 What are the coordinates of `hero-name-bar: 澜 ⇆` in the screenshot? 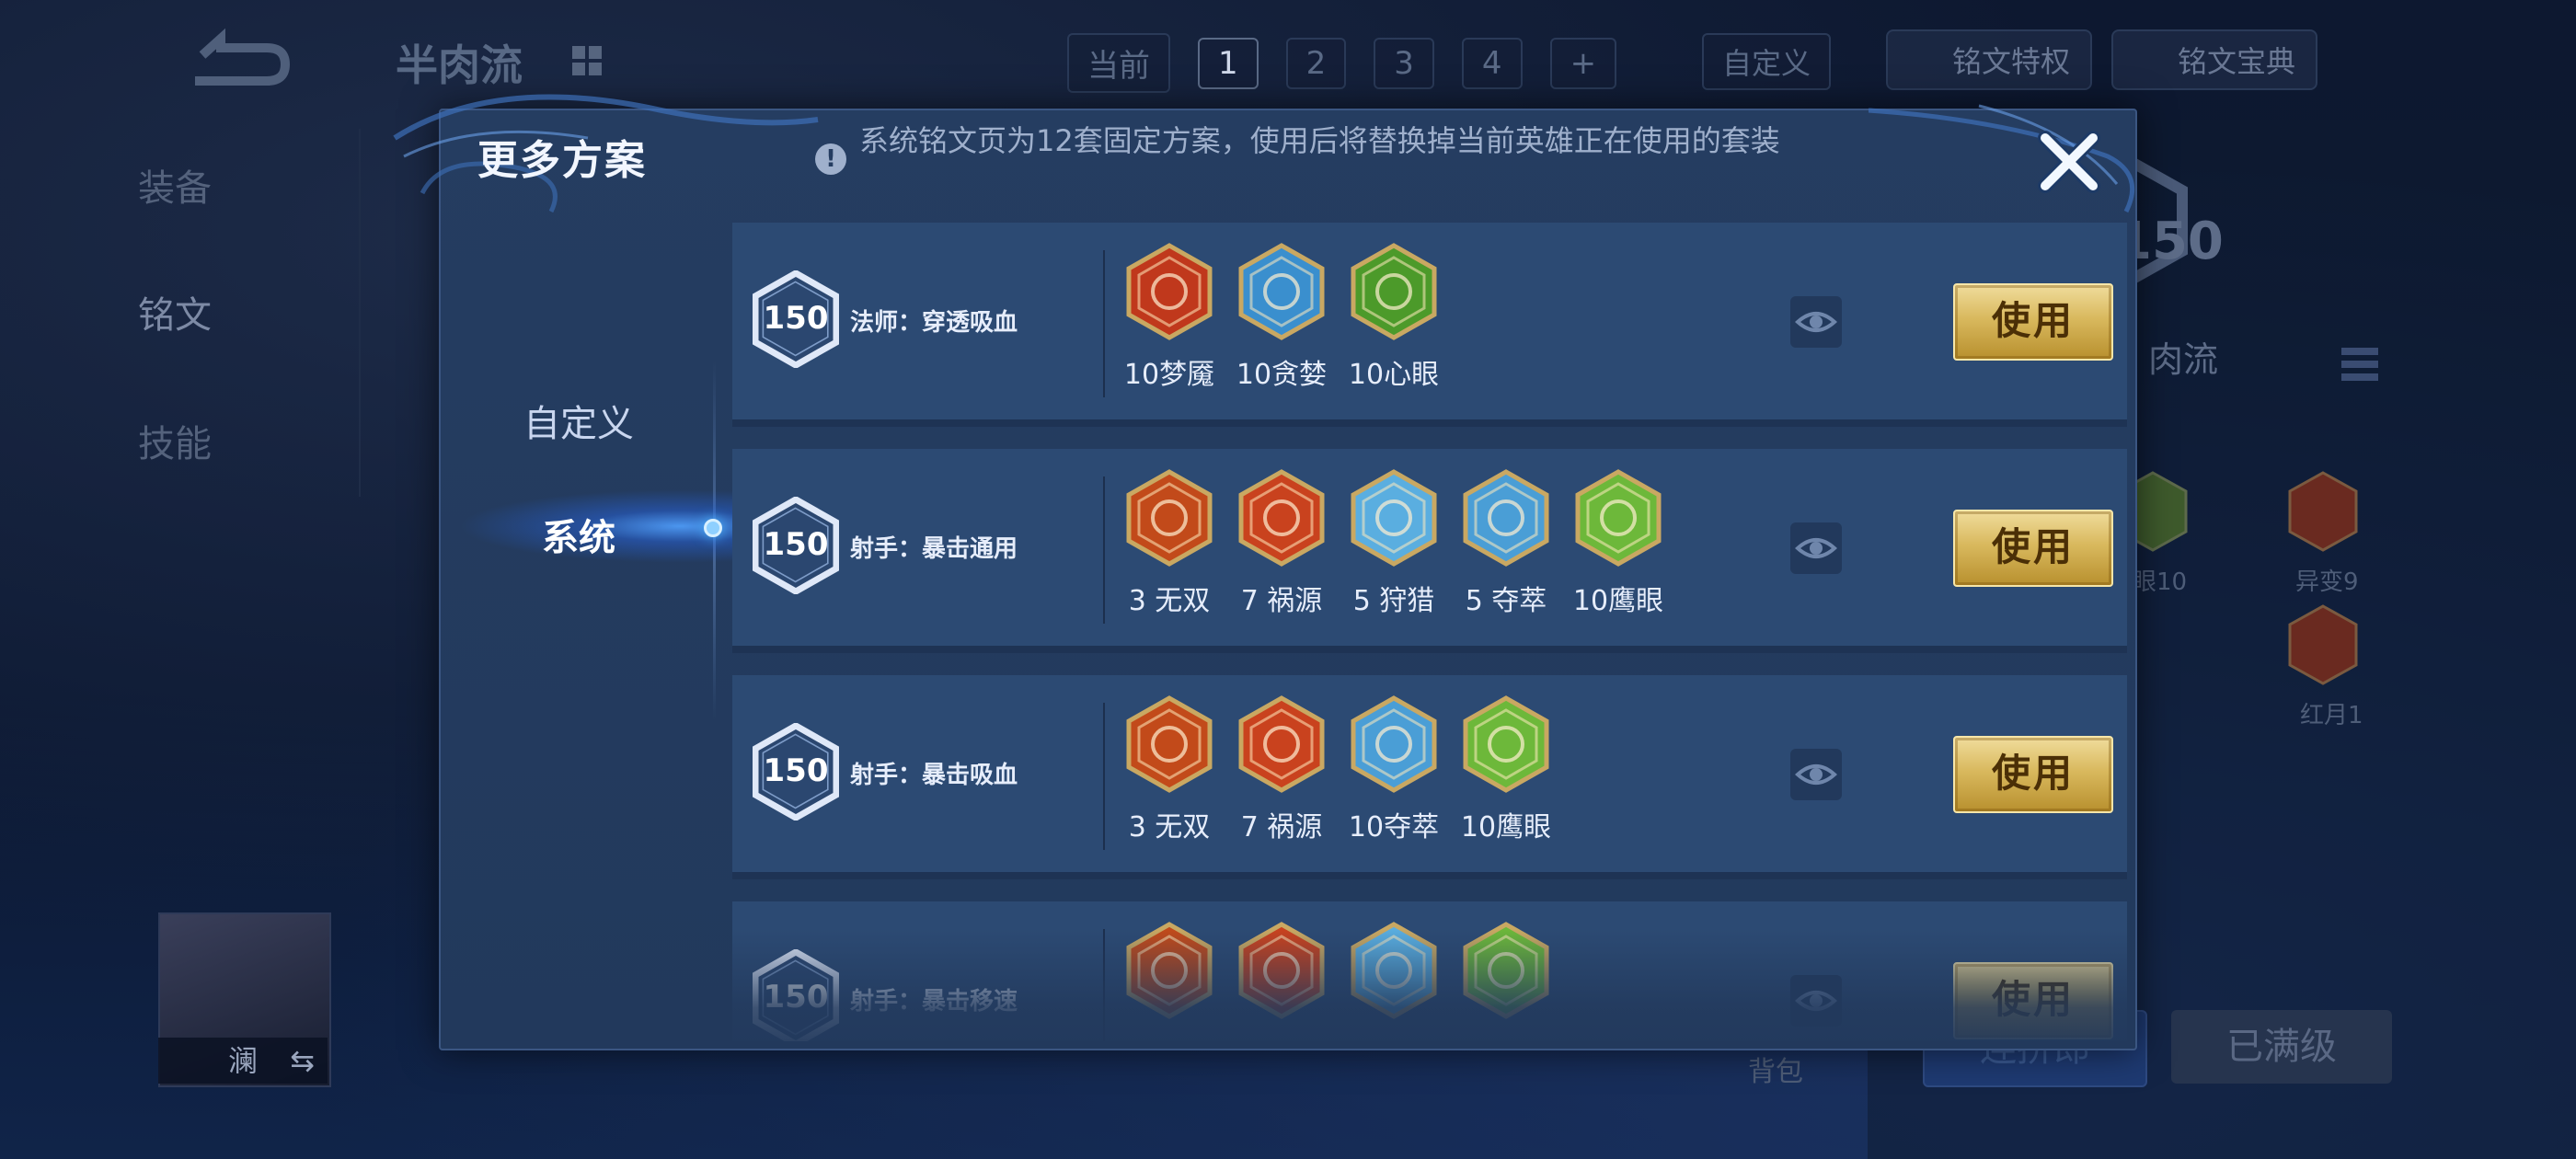 It's located at (243, 1061).